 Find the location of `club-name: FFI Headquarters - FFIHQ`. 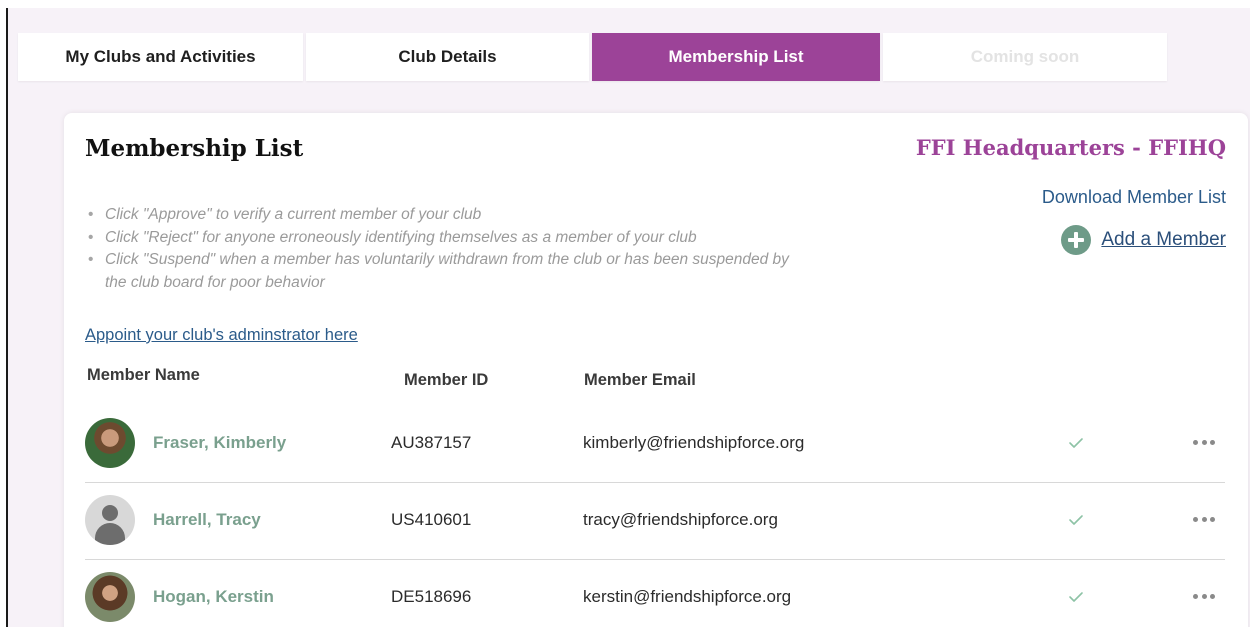

club-name: FFI Headquarters - FFIHQ is located at coordinates (1070, 147).